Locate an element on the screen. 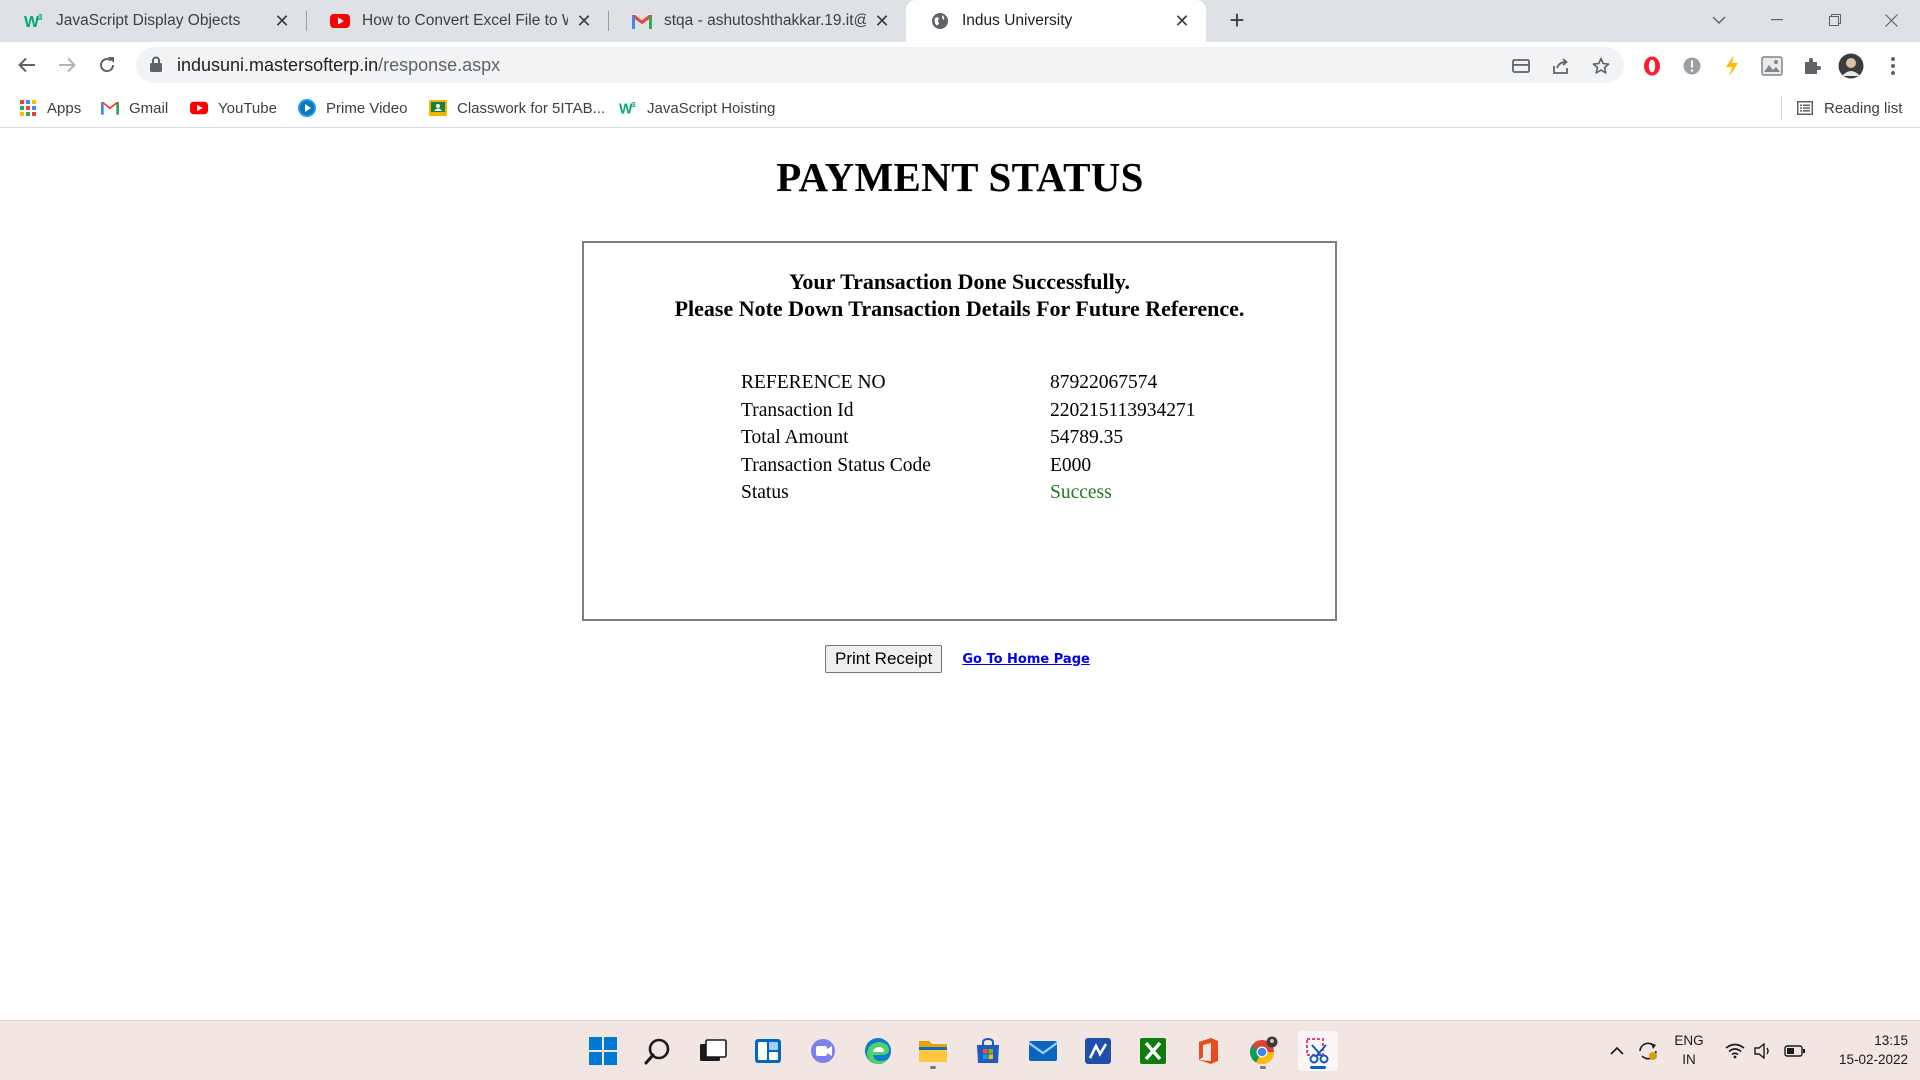  go-to-home-page-link: Go To Home Page is located at coordinates (1026, 659).